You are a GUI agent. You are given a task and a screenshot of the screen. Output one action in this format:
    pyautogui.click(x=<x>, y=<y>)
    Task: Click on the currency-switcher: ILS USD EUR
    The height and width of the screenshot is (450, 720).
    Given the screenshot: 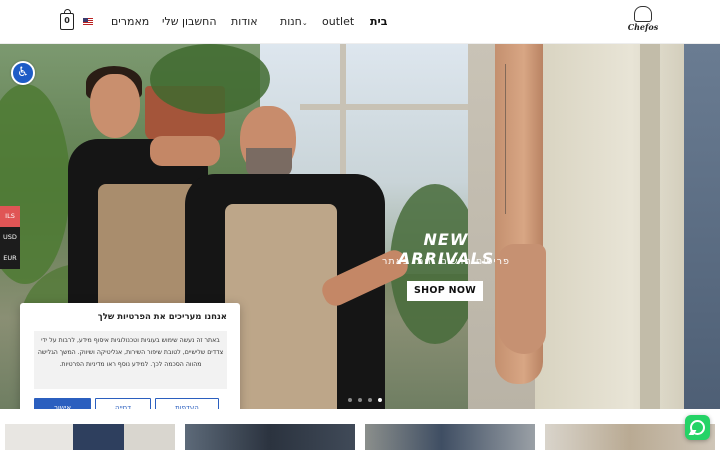 What is the action you would take?
    pyautogui.click(x=10, y=237)
    